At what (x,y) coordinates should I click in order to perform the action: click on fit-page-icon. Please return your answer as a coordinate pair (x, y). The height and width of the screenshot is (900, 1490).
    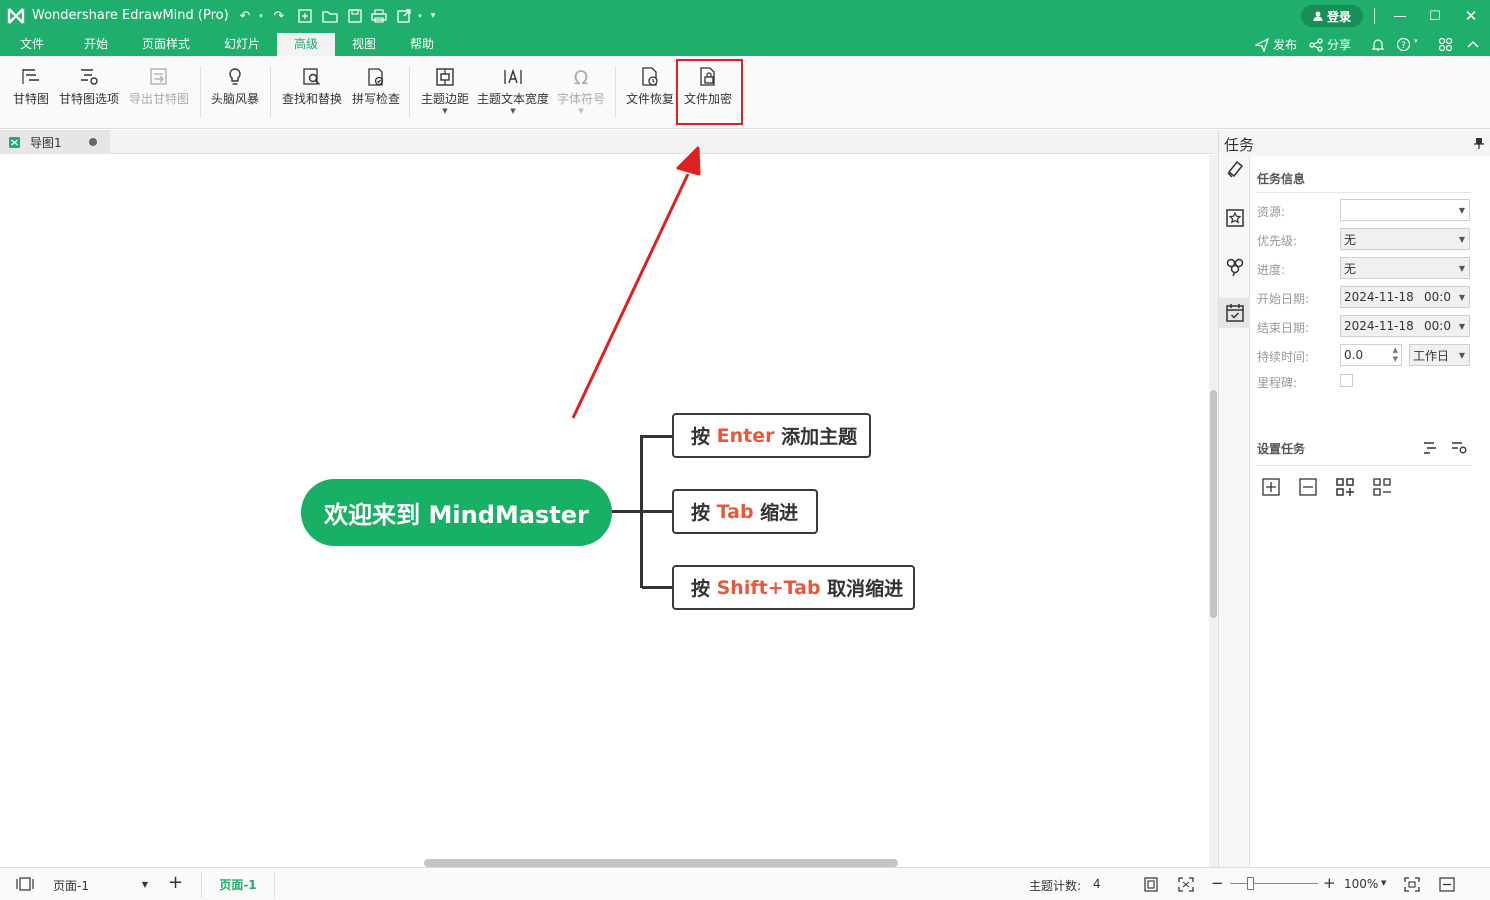
    Looking at the image, I should click on (1151, 884).